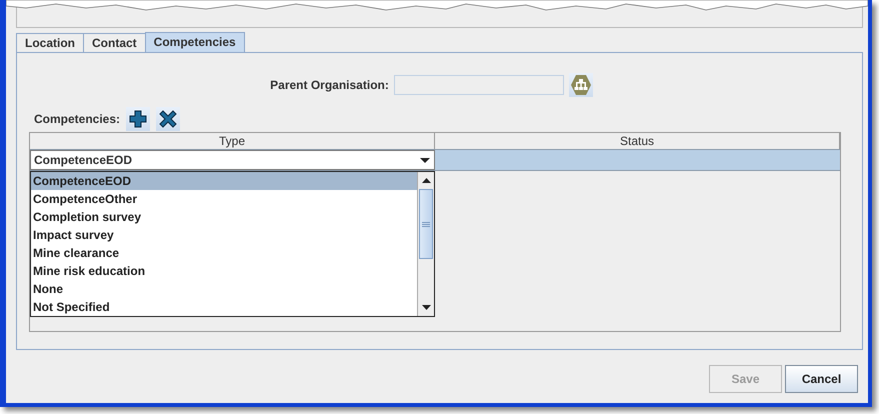 This screenshot has width=879, height=414. What do you see at coordinates (224, 199) in the screenshot?
I see `dropdown-option: CompetenceOther` at bounding box center [224, 199].